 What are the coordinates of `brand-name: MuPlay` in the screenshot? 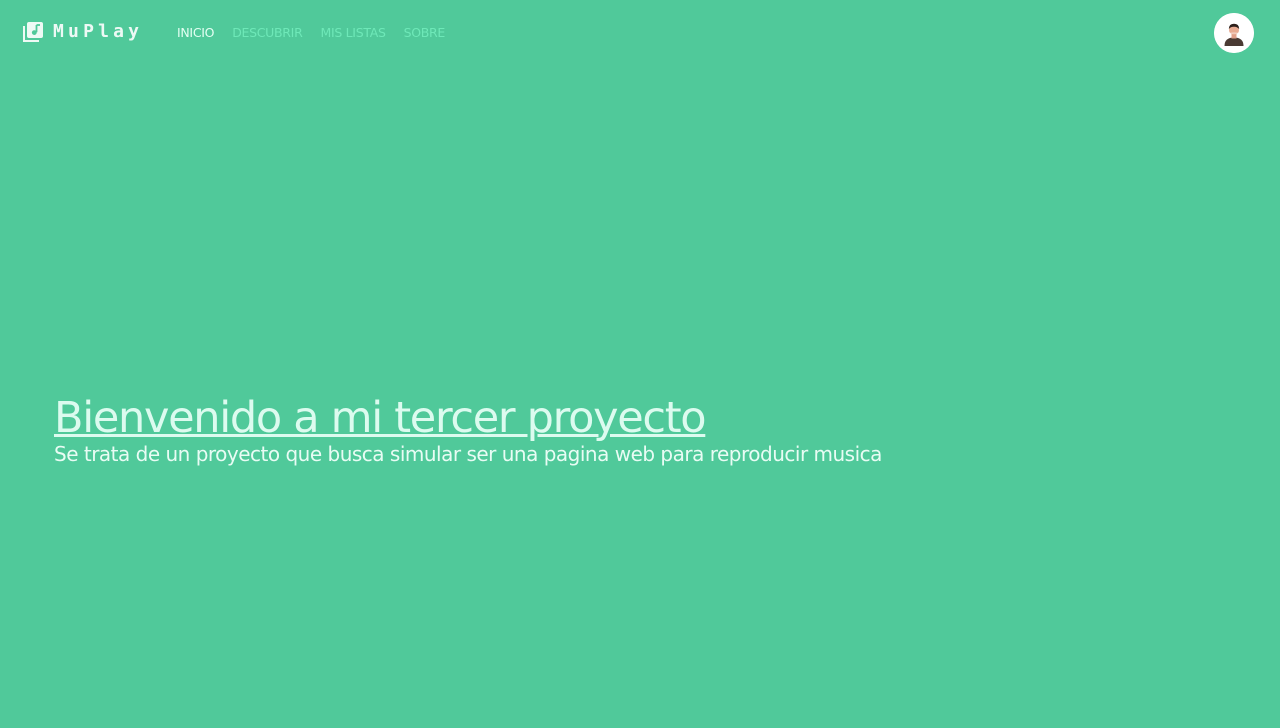 It's located at (98, 31).